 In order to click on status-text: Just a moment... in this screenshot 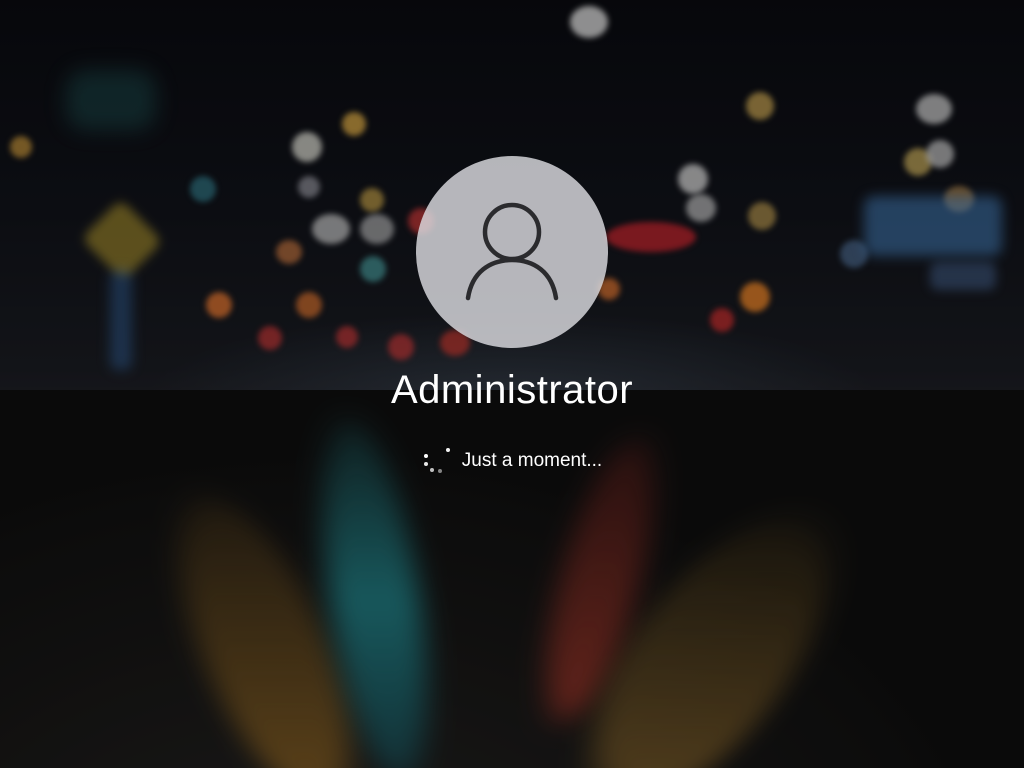, I will do `click(532, 460)`.